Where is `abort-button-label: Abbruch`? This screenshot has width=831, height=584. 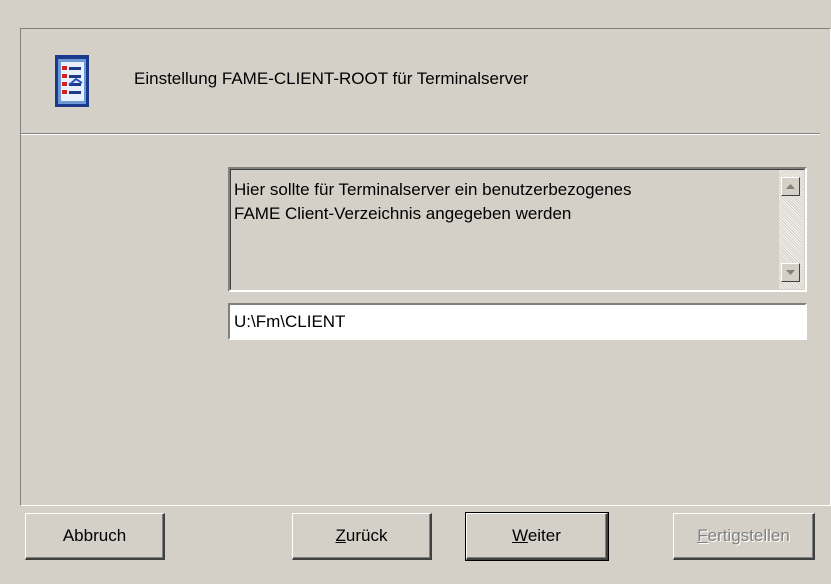 abort-button-label: Abbruch is located at coordinates (94, 535).